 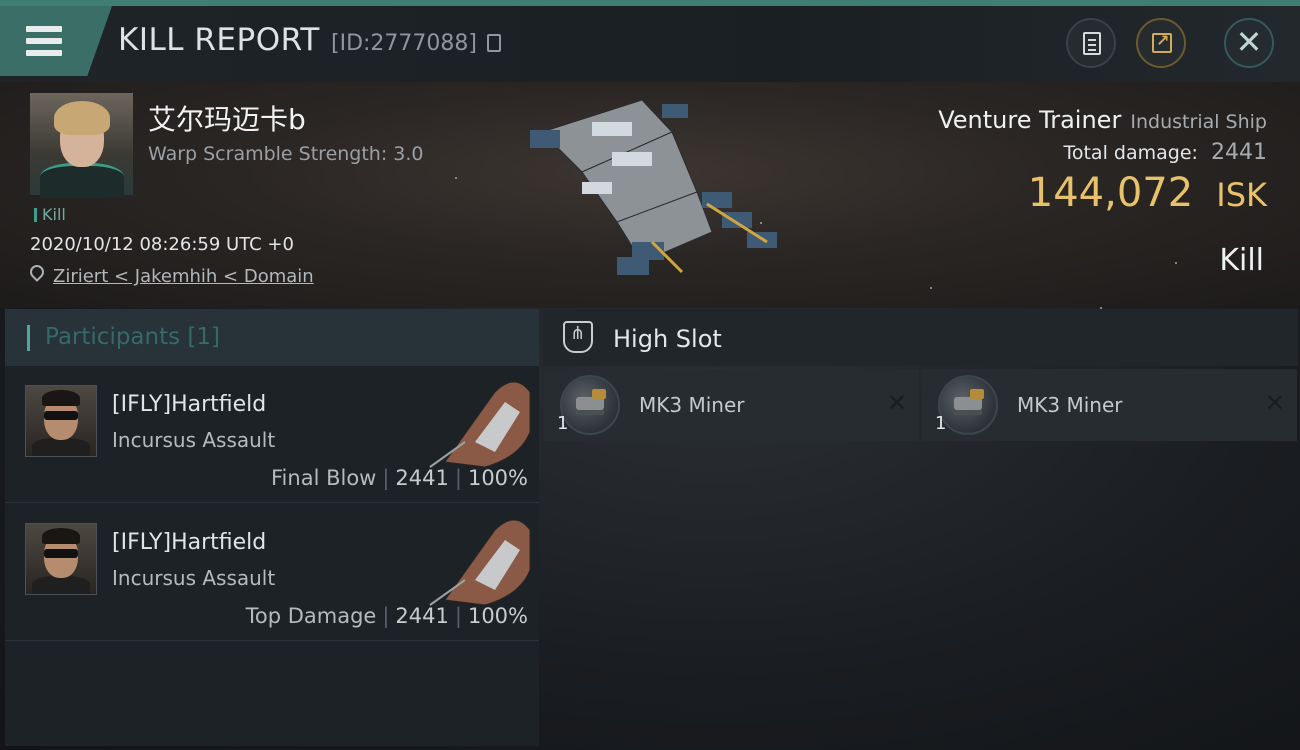 What do you see at coordinates (1130, 153) in the screenshot?
I see `total-damage-label: Total damage:` at bounding box center [1130, 153].